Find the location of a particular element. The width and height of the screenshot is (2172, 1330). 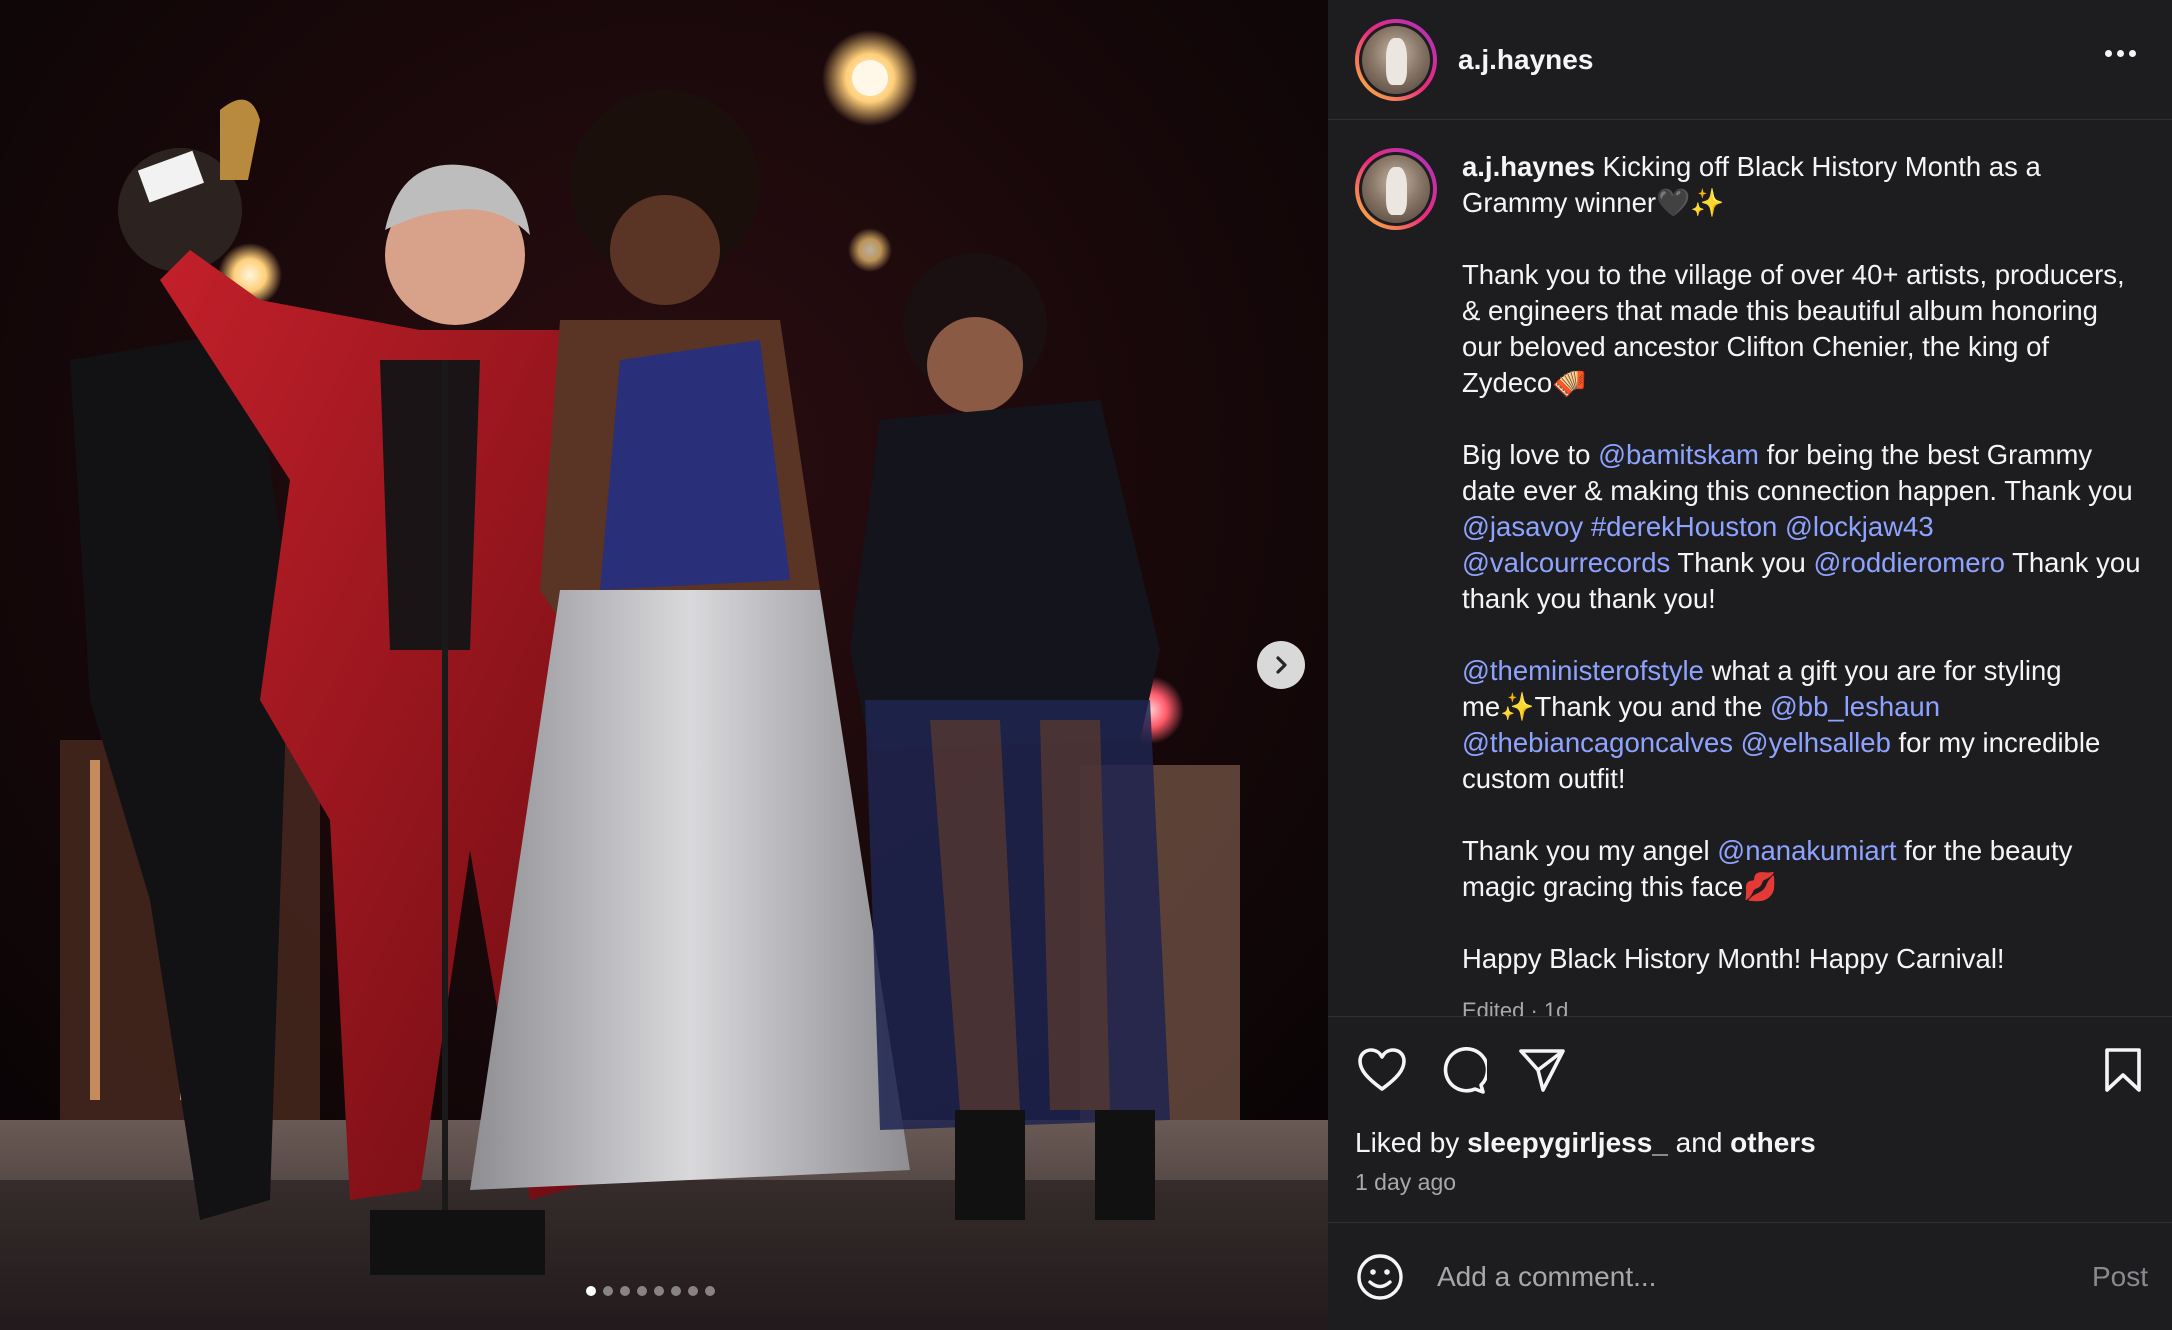

post-header: a.j.haynes is located at coordinates (1750, 60).